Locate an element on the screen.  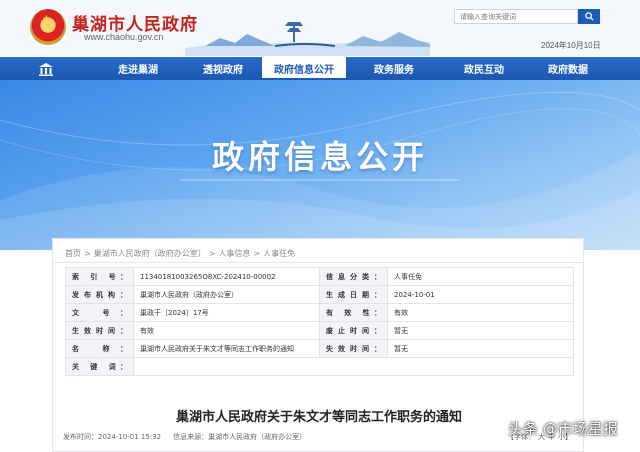
publish-time-value: 2024-10-01 15:32 is located at coordinates (130, 437).